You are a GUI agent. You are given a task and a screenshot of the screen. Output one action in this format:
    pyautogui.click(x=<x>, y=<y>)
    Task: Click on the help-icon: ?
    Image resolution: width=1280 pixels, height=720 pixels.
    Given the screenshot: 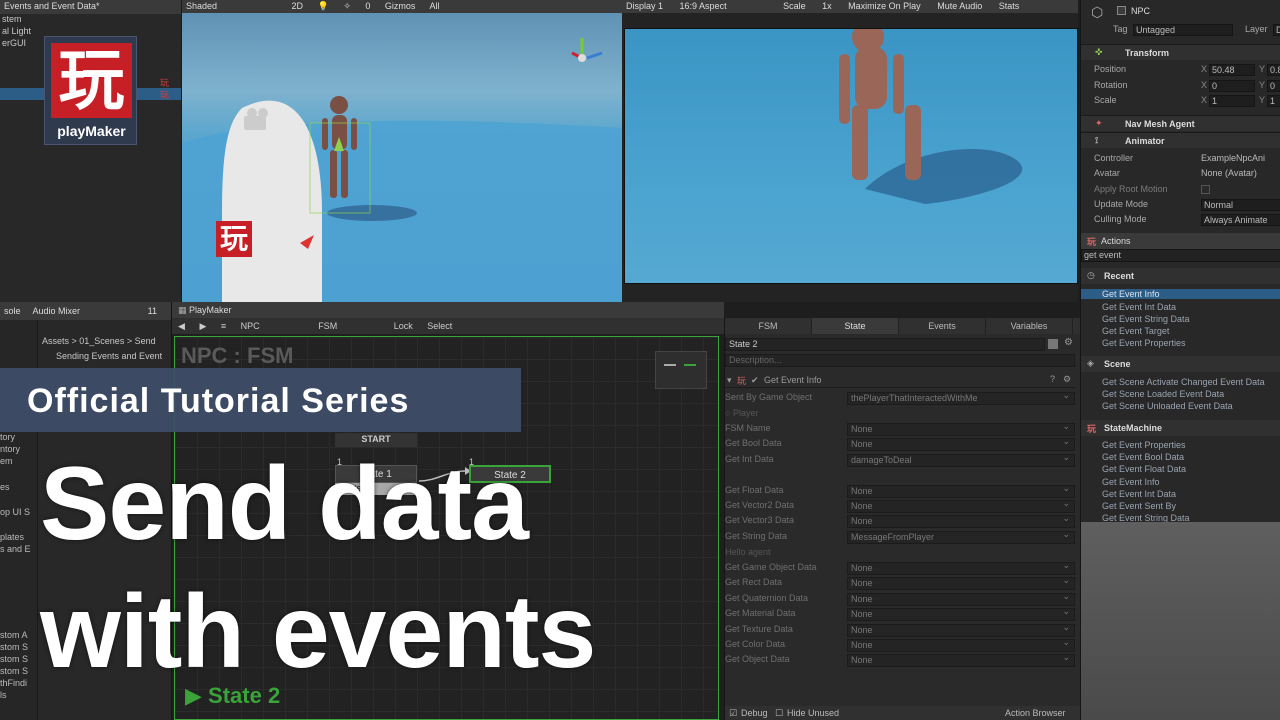 What is the action you would take?
    pyautogui.click(x=1052, y=379)
    